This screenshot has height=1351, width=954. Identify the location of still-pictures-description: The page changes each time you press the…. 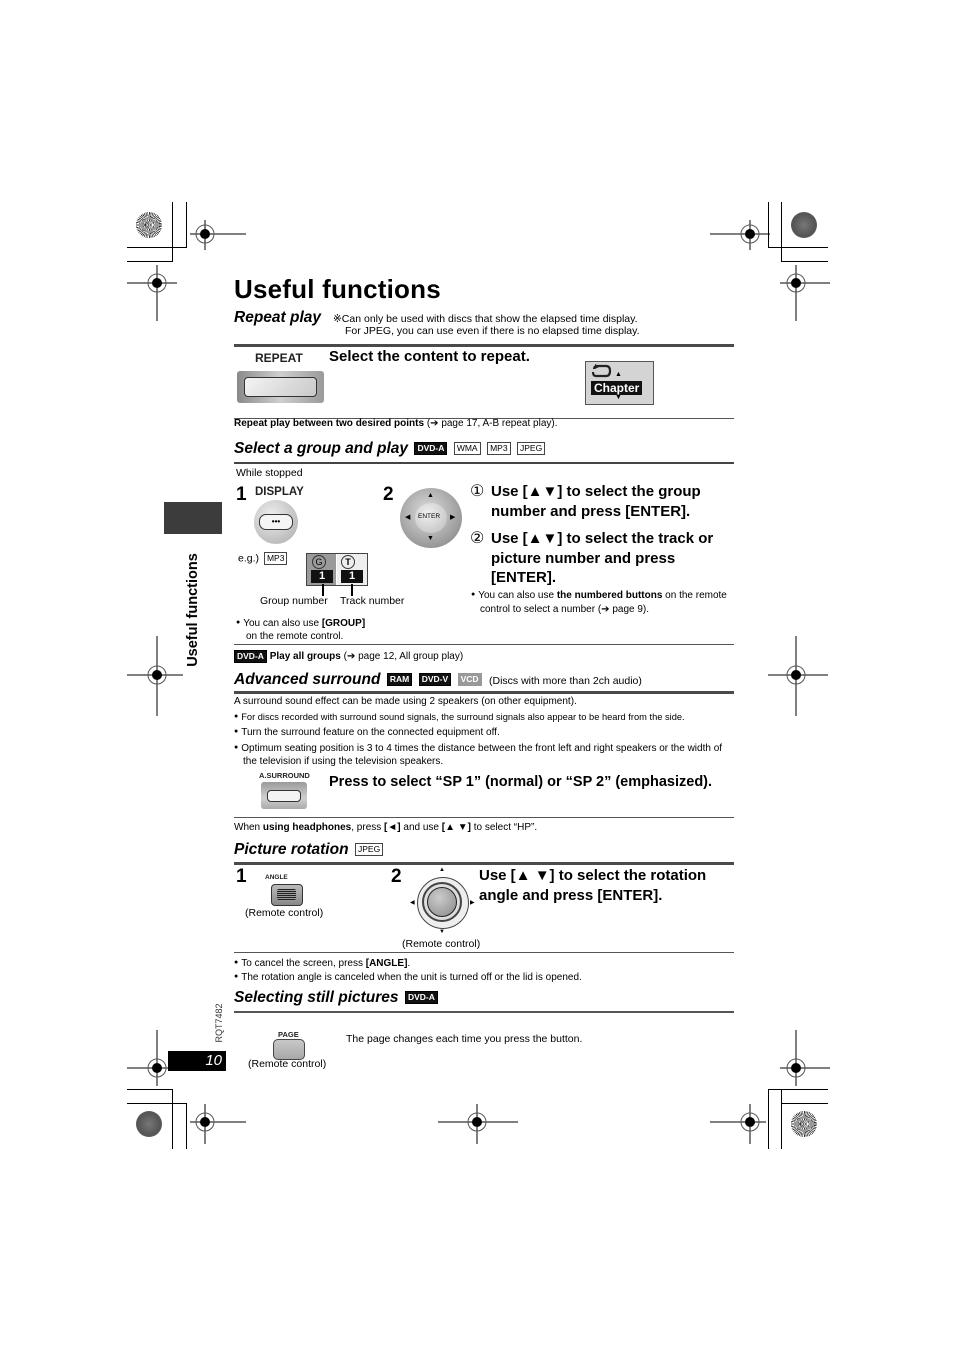
(464, 1039).